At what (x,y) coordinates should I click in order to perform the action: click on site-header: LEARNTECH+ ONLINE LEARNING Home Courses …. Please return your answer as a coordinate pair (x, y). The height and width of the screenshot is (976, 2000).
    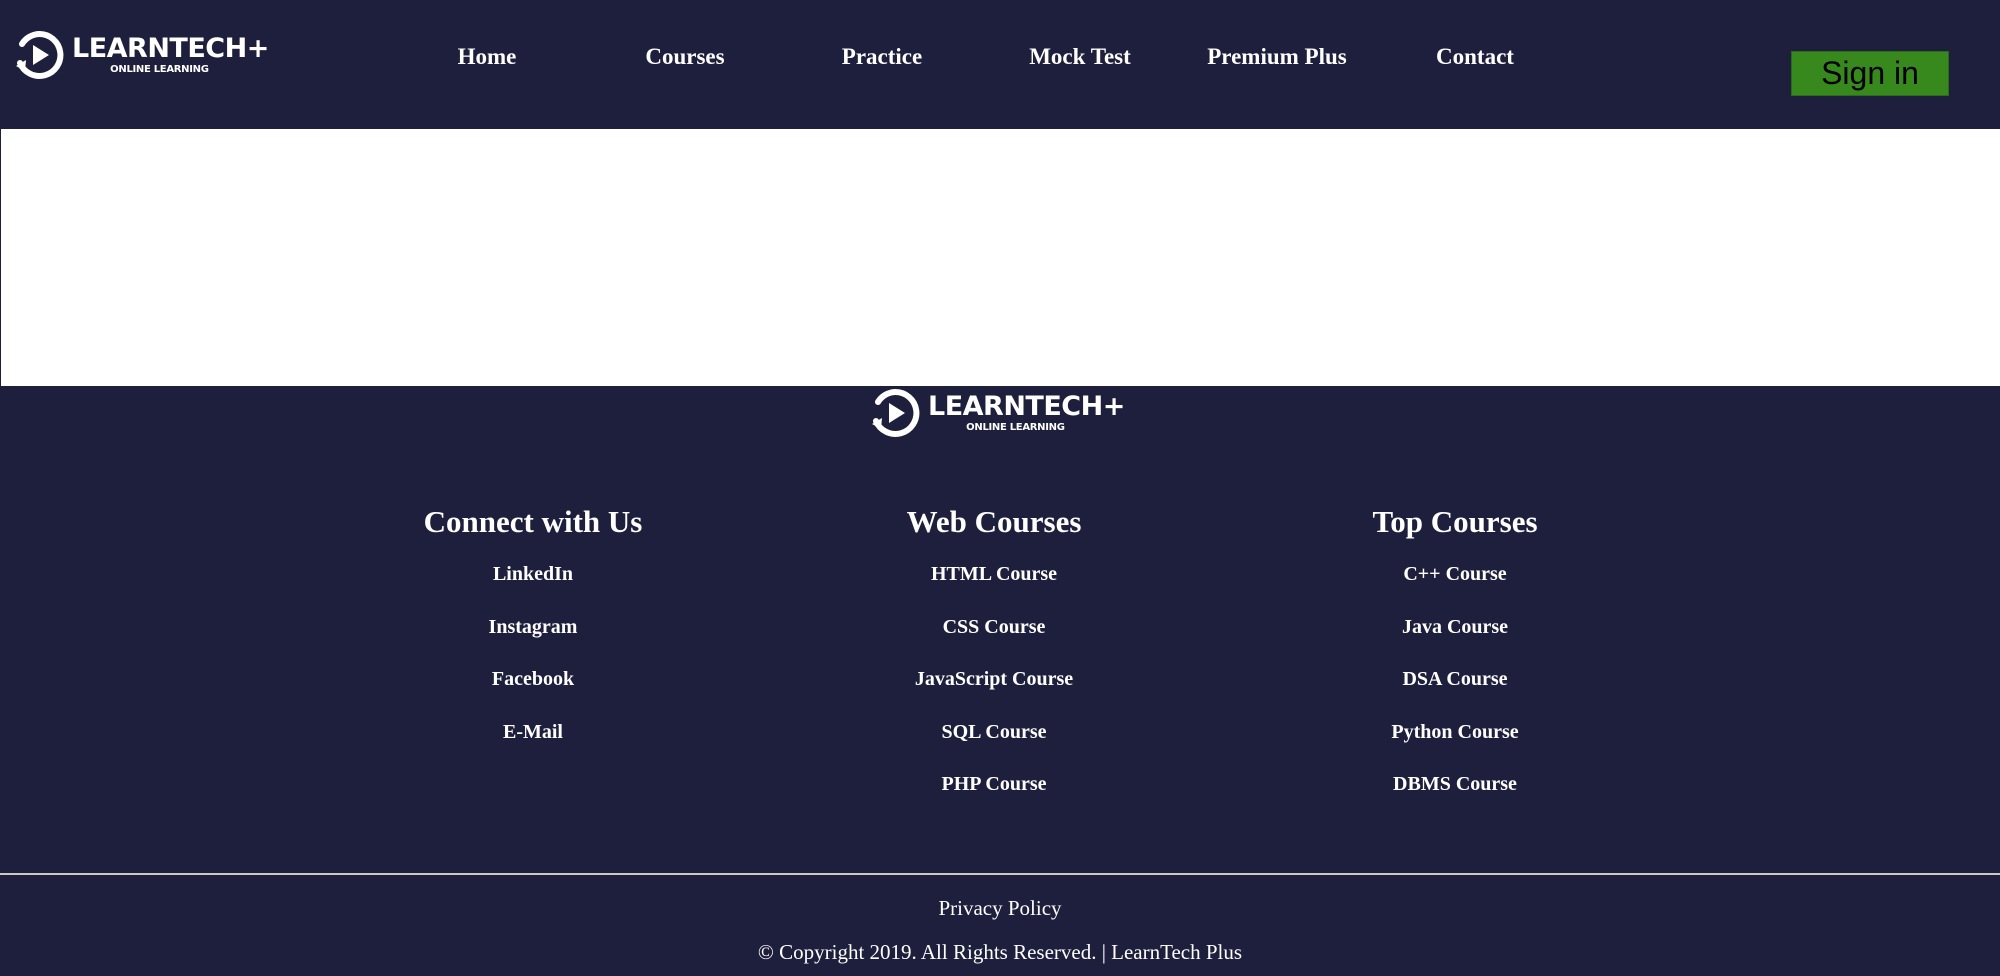
    Looking at the image, I should click on (1000, 64).